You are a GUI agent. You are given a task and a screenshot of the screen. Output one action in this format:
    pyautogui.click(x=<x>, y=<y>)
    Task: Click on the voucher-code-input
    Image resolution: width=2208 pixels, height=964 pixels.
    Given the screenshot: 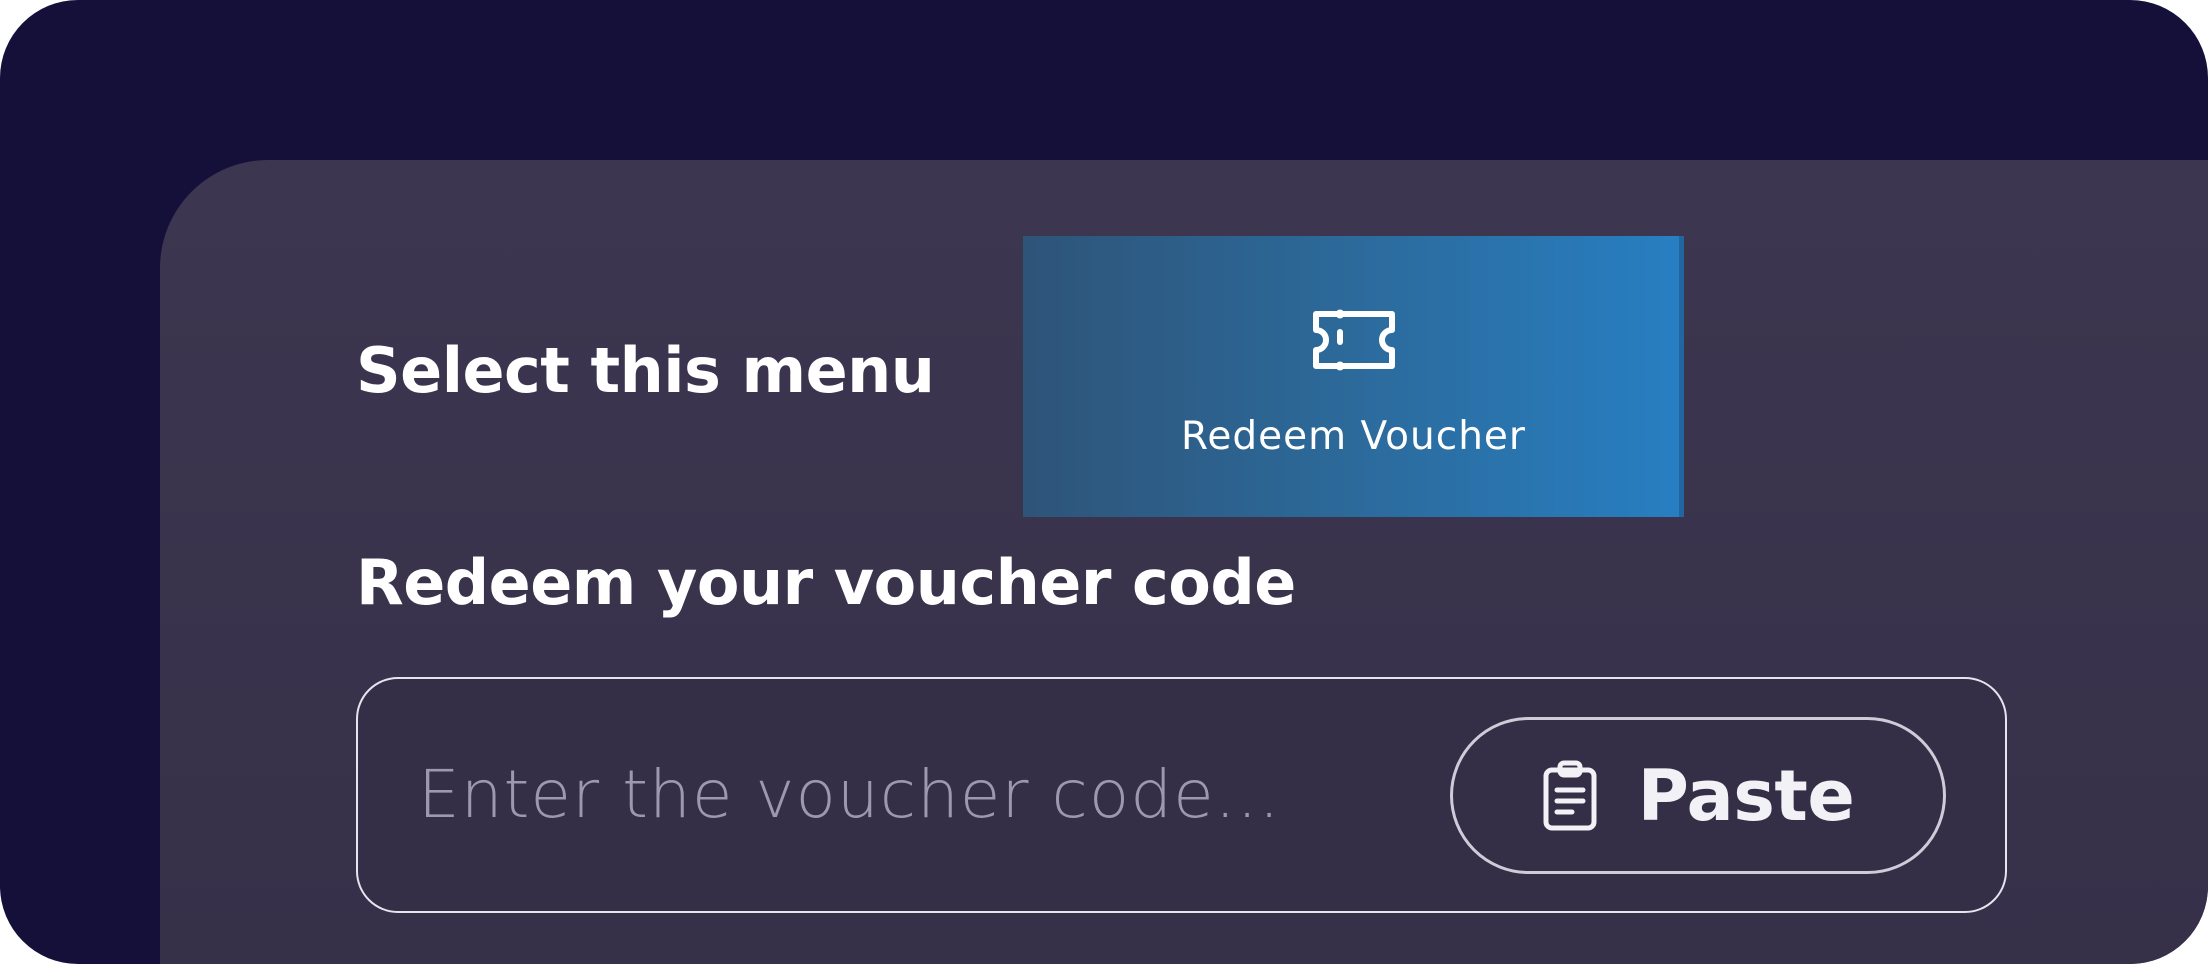 What is the action you would take?
    pyautogui.click(x=898, y=794)
    